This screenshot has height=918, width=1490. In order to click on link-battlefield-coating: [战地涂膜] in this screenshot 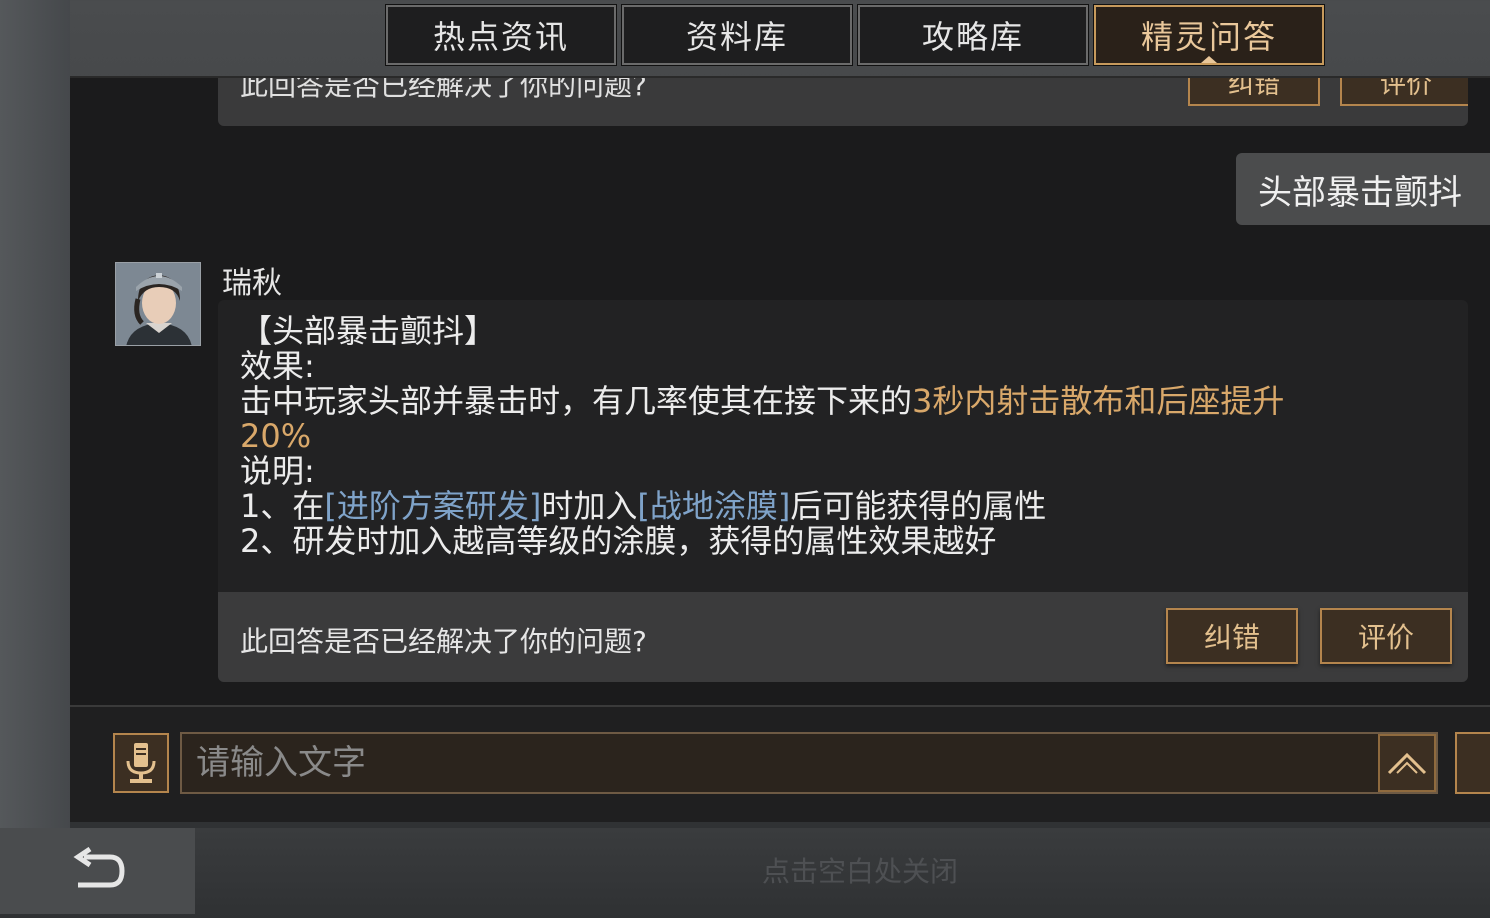, I will do `click(713, 506)`.